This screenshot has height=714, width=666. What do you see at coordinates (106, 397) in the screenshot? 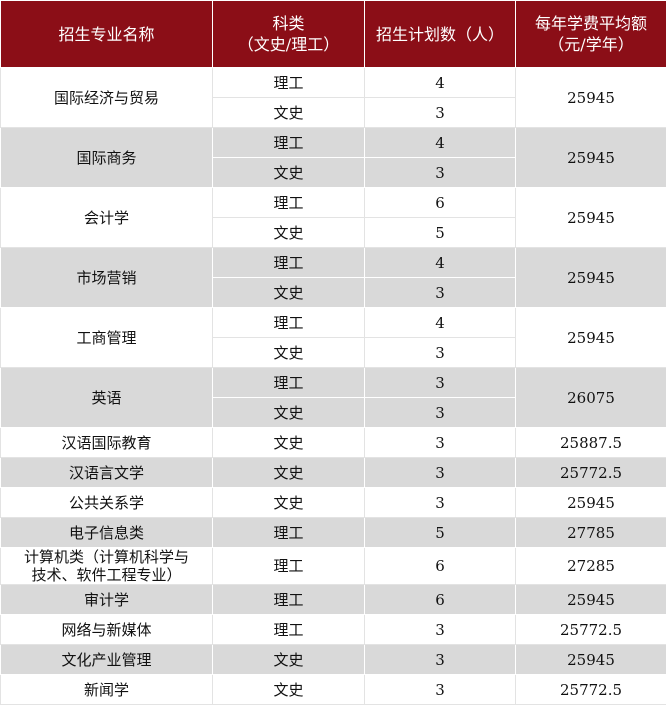
I see `major-name: 英语` at bounding box center [106, 397].